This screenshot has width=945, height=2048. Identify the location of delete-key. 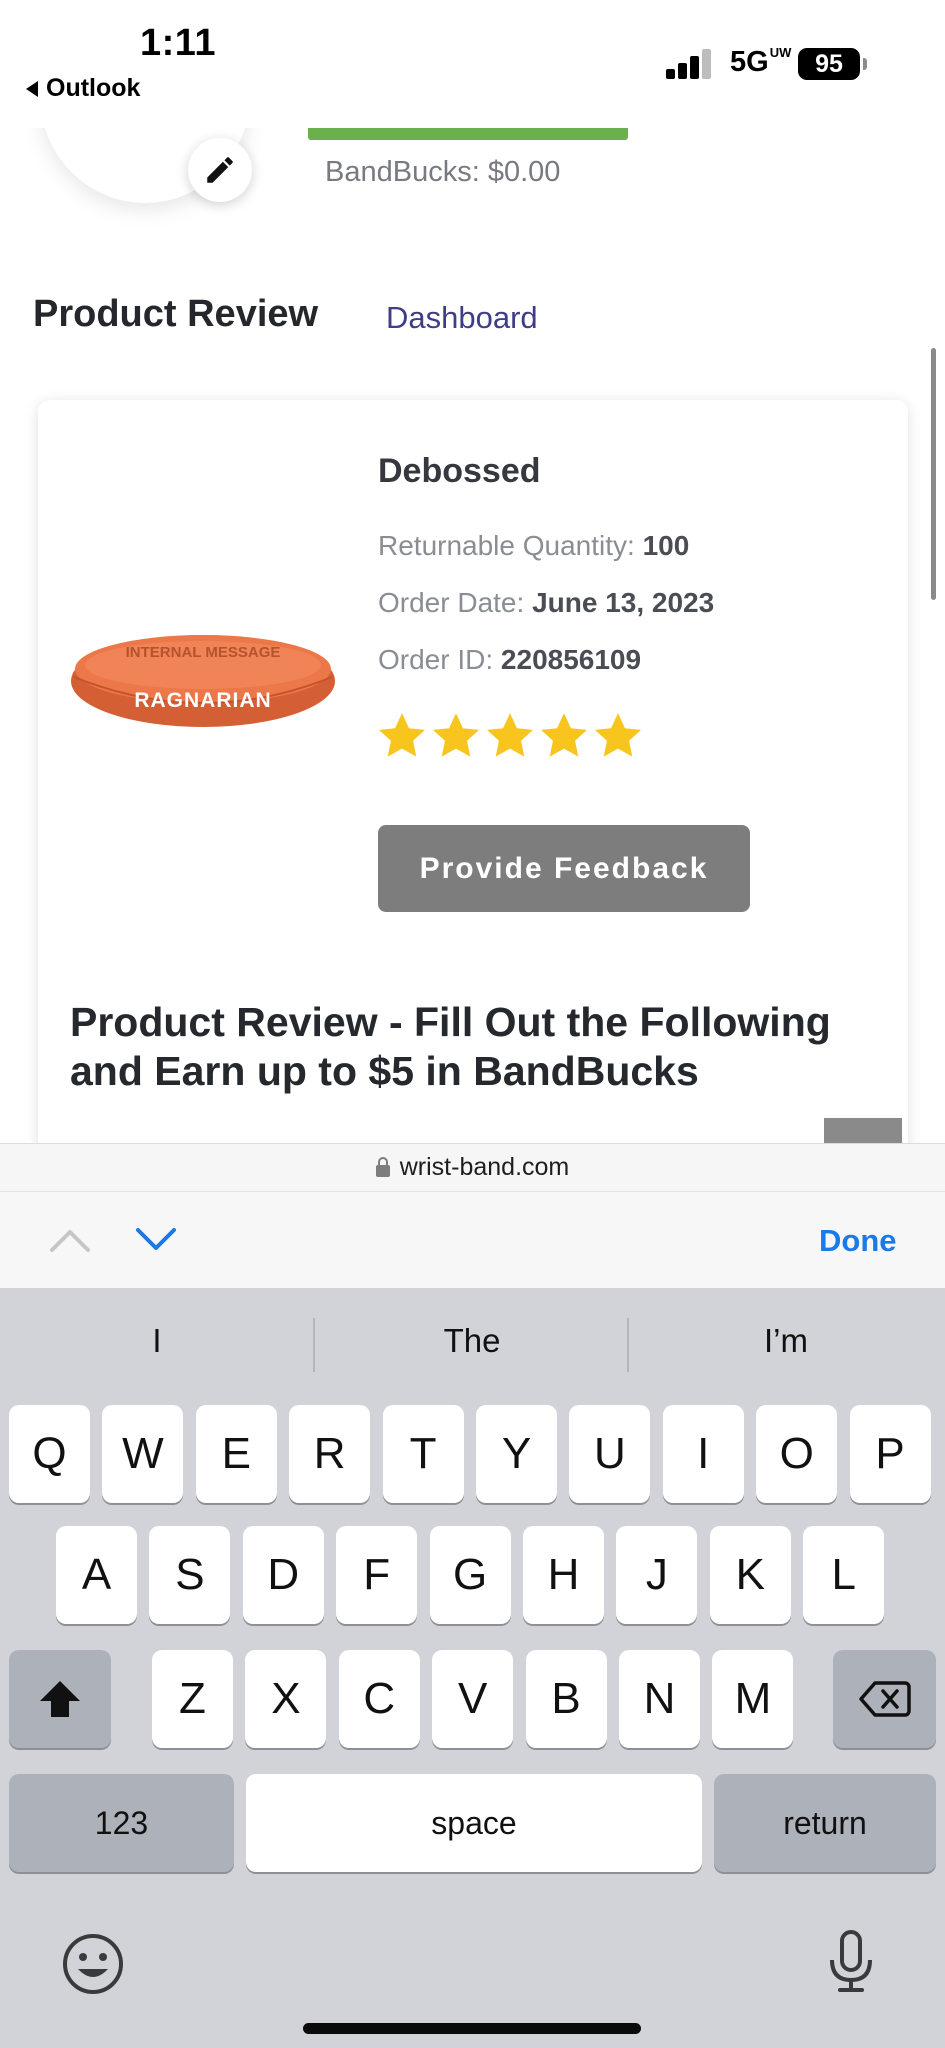
(884, 1699).